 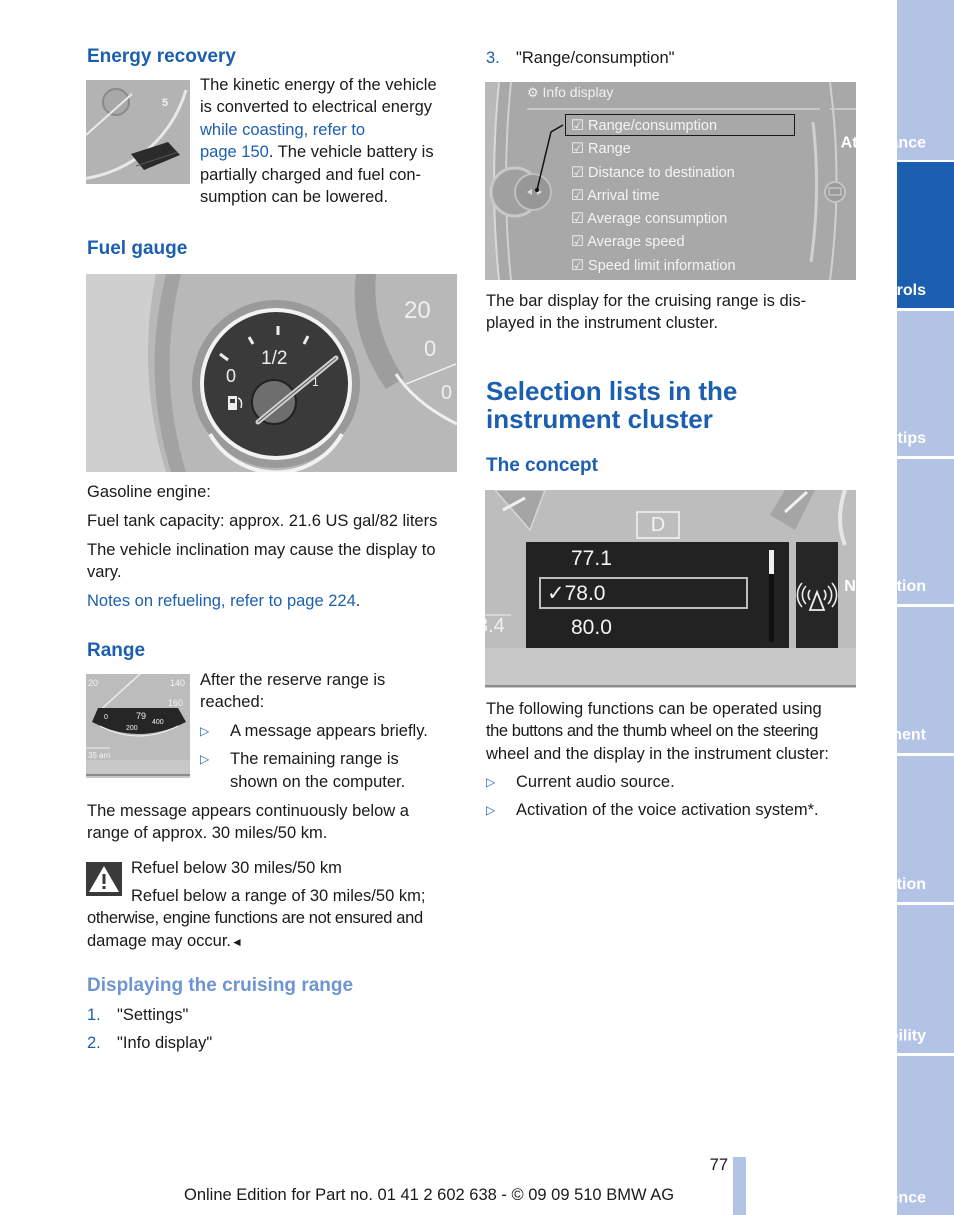 What do you see at coordinates (865, 884) in the screenshot?
I see `side-tab-label: Communication` at bounding box center [865, 884].